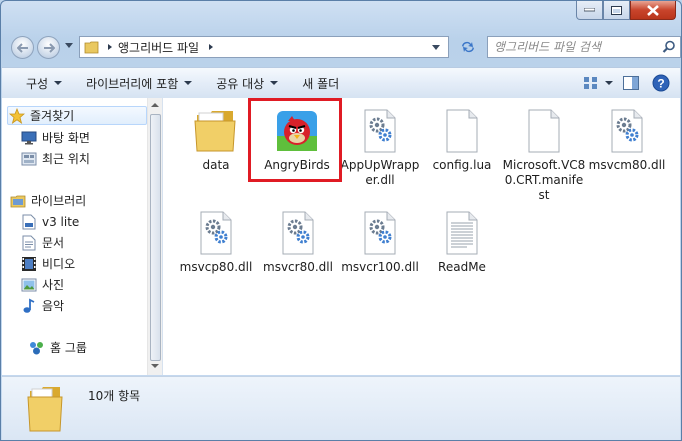 The image size is (682, 441). Describe the element at coordinates (66, 159) in the screenshot. I see `sidebar-item-label: 최근 위치` at that location.